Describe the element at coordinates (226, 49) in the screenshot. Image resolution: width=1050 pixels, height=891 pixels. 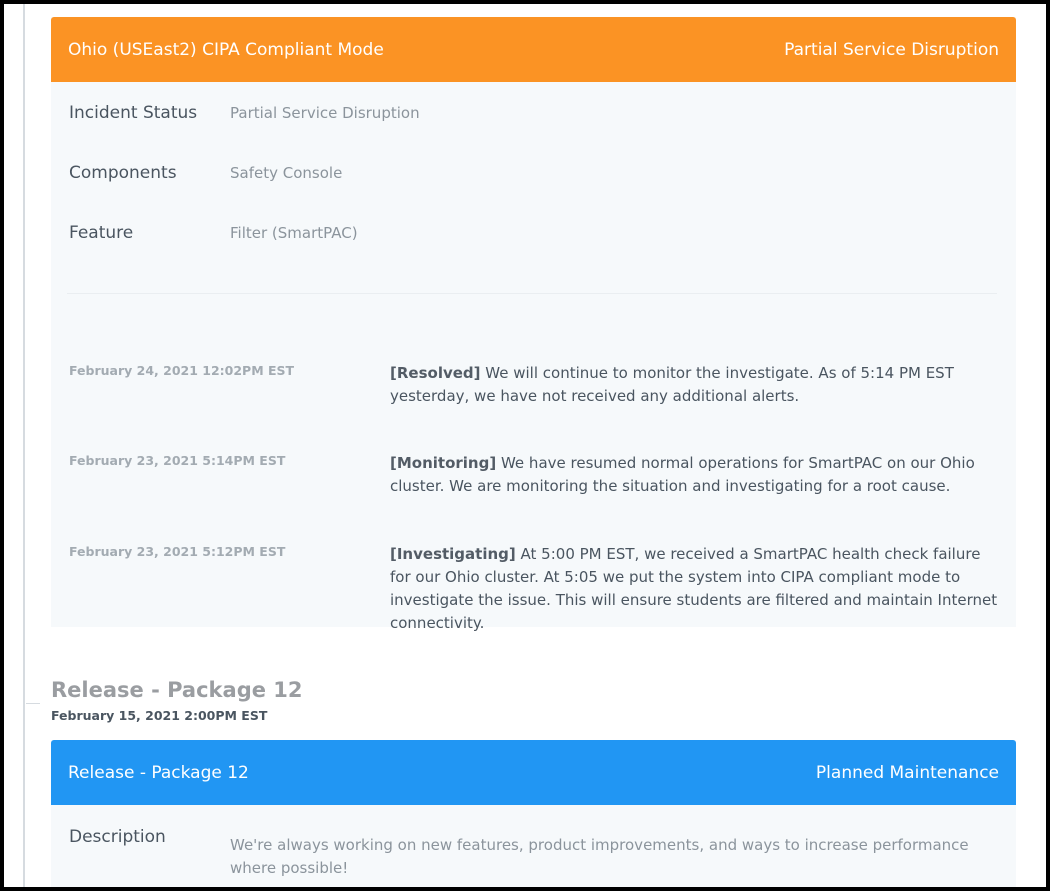
I see `incident-title: Ohio (USEast2) CIPA Compliant Mode` at that location.